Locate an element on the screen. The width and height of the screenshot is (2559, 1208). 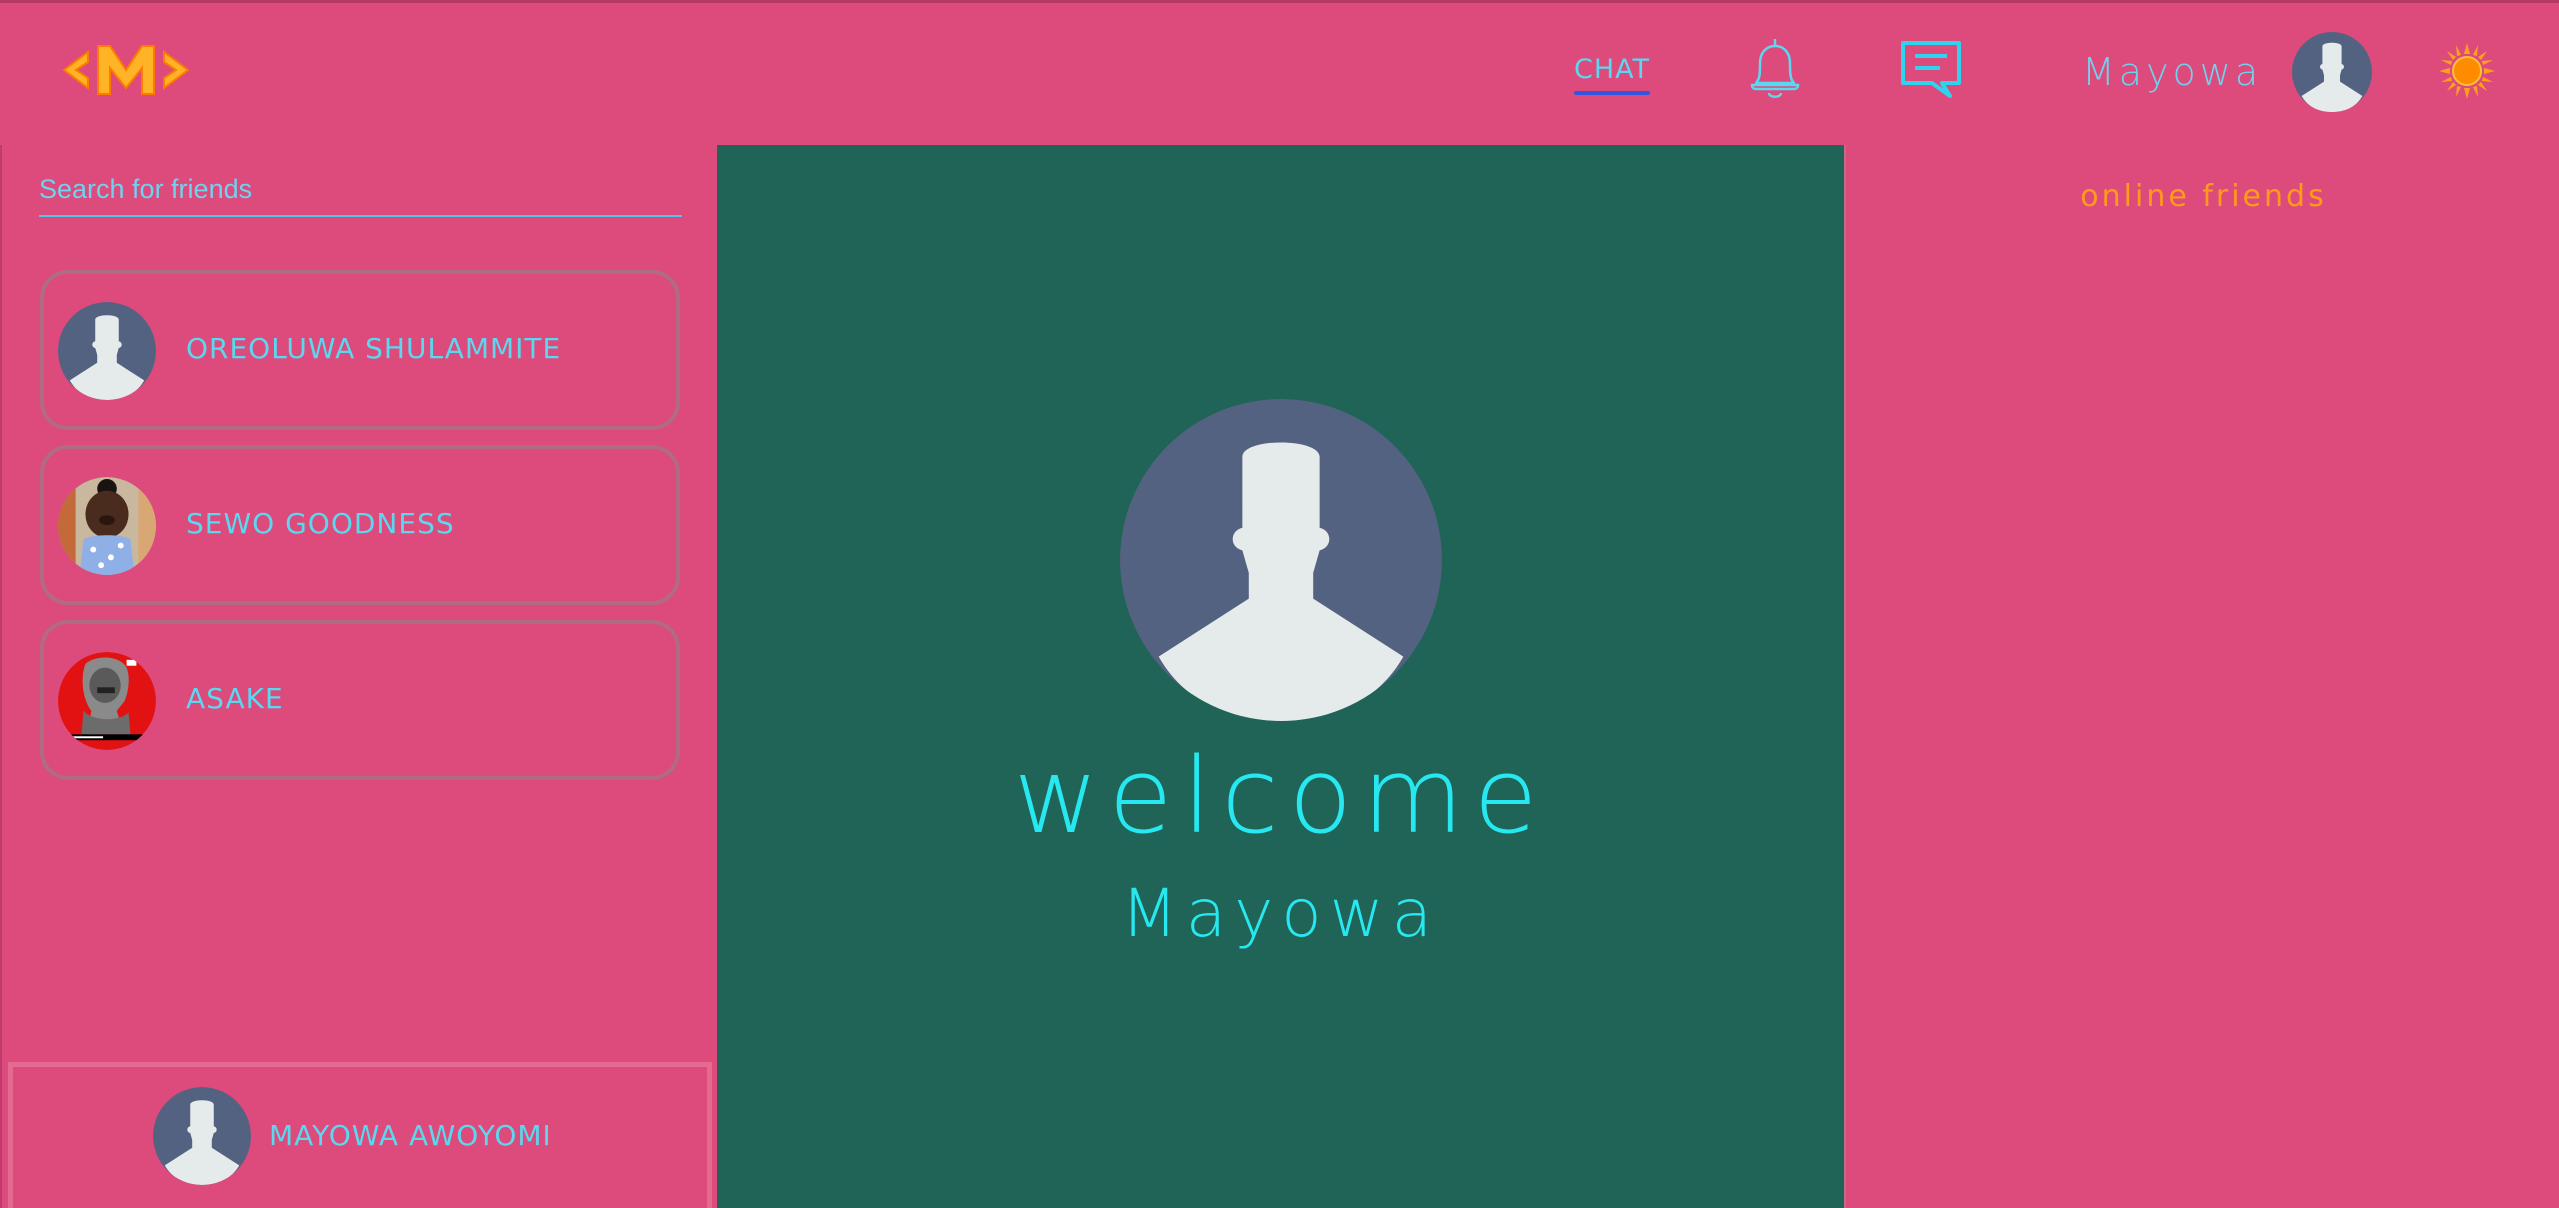
header-avatar is located at coordinates (2332, 72).